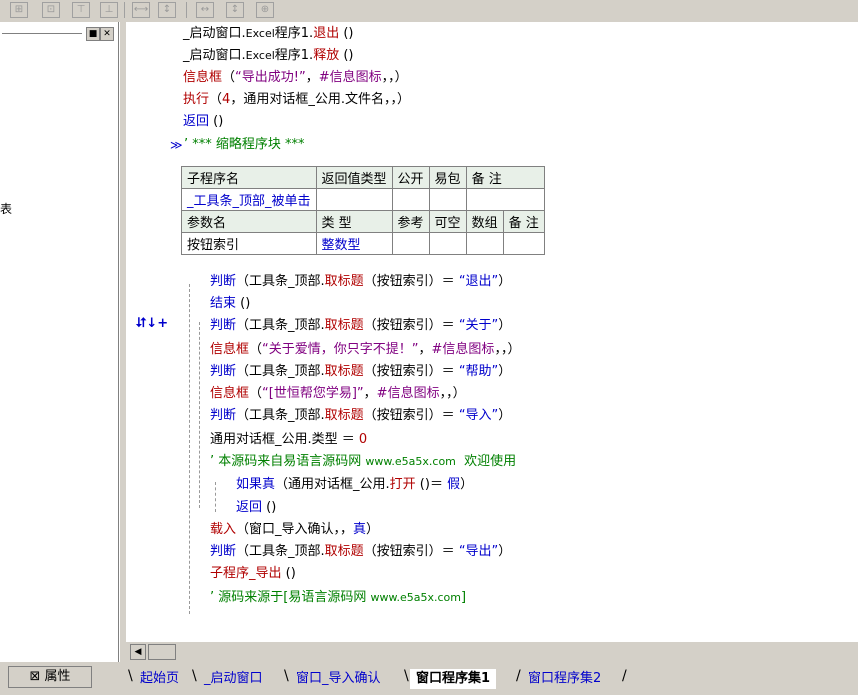 This screenshot has width=858, height=695. Describe the element at coordinates (365, 350) in the screenshot. I see `code-line: 信息框（“关于爱情，你只字不提！”，#信息图标，，）` at that location.